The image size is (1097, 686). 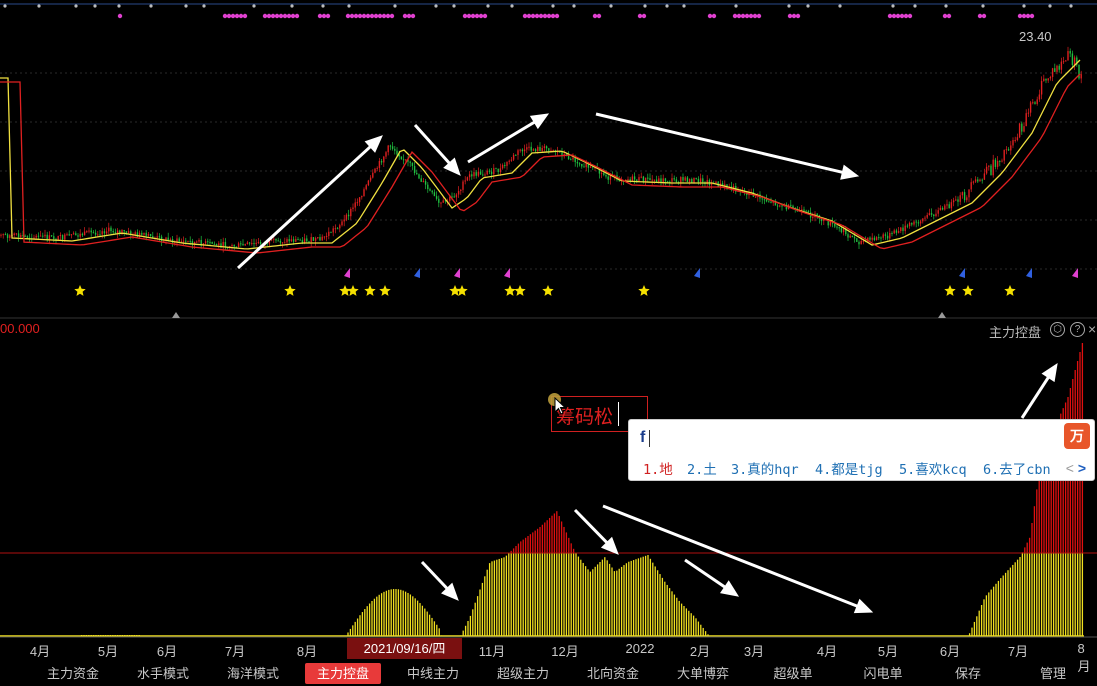 I want to click on tab-sailor-mode: 水手模式, so click(x=163, y=673).